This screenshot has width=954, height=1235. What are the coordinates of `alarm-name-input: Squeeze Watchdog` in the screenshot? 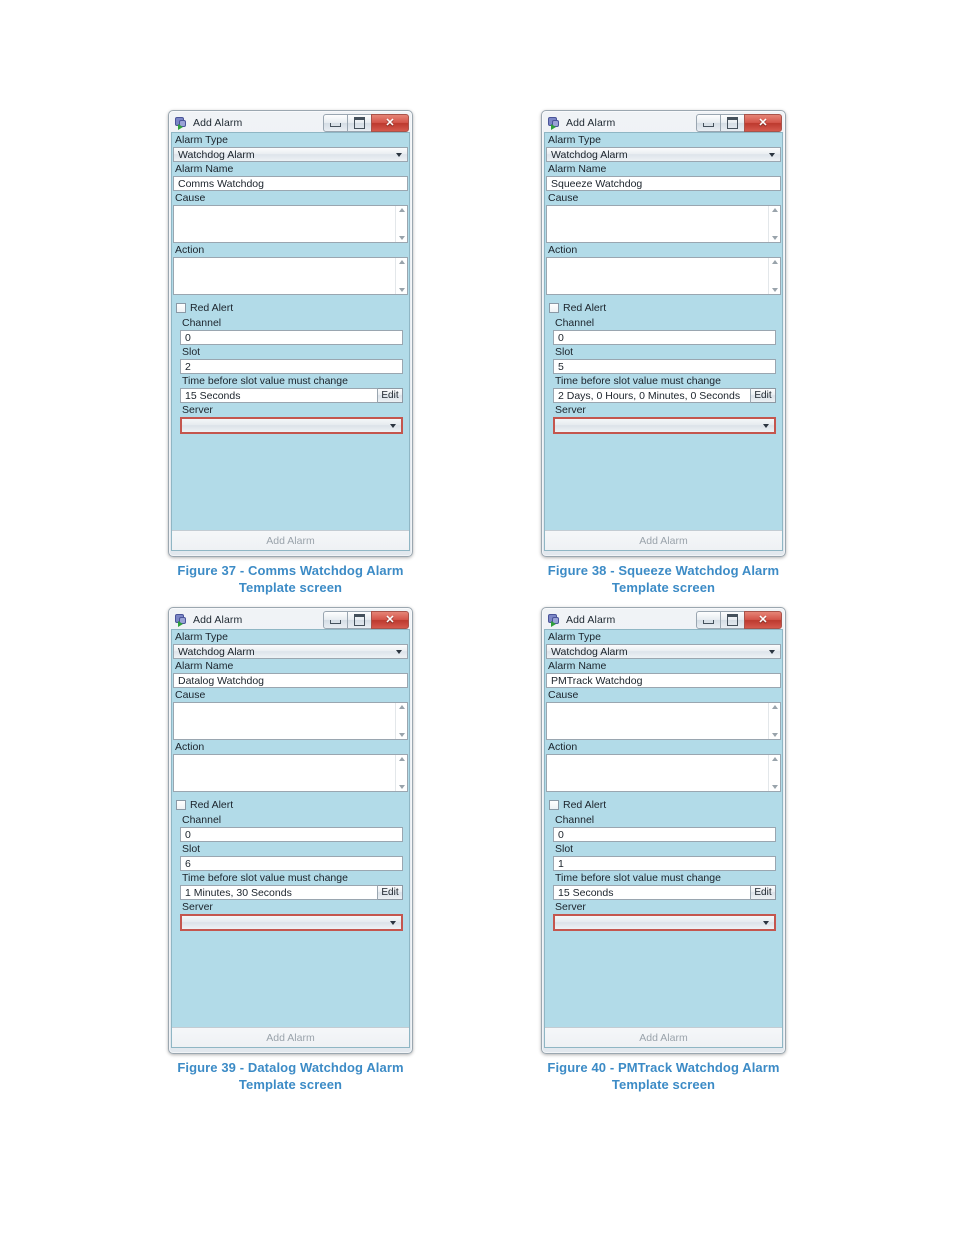 It's located at (663, 183).